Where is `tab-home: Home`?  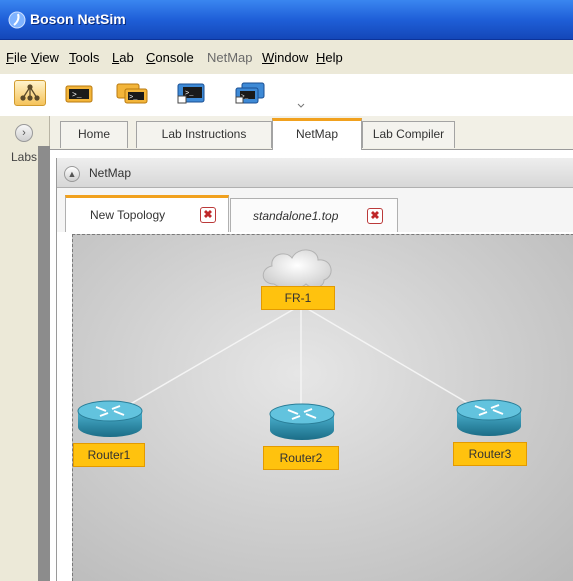 tab-home: Home is located at coordinates (94, 134).